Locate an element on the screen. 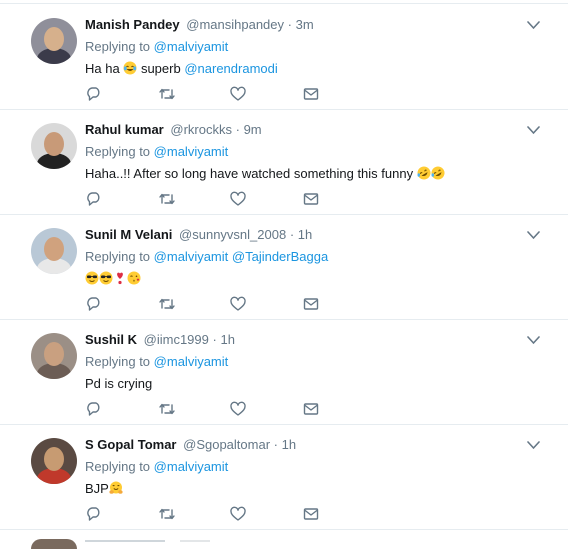 This screenshot has height=549, width=568. tweet-text-part: Ha ha is located at coordinates (102, 68).